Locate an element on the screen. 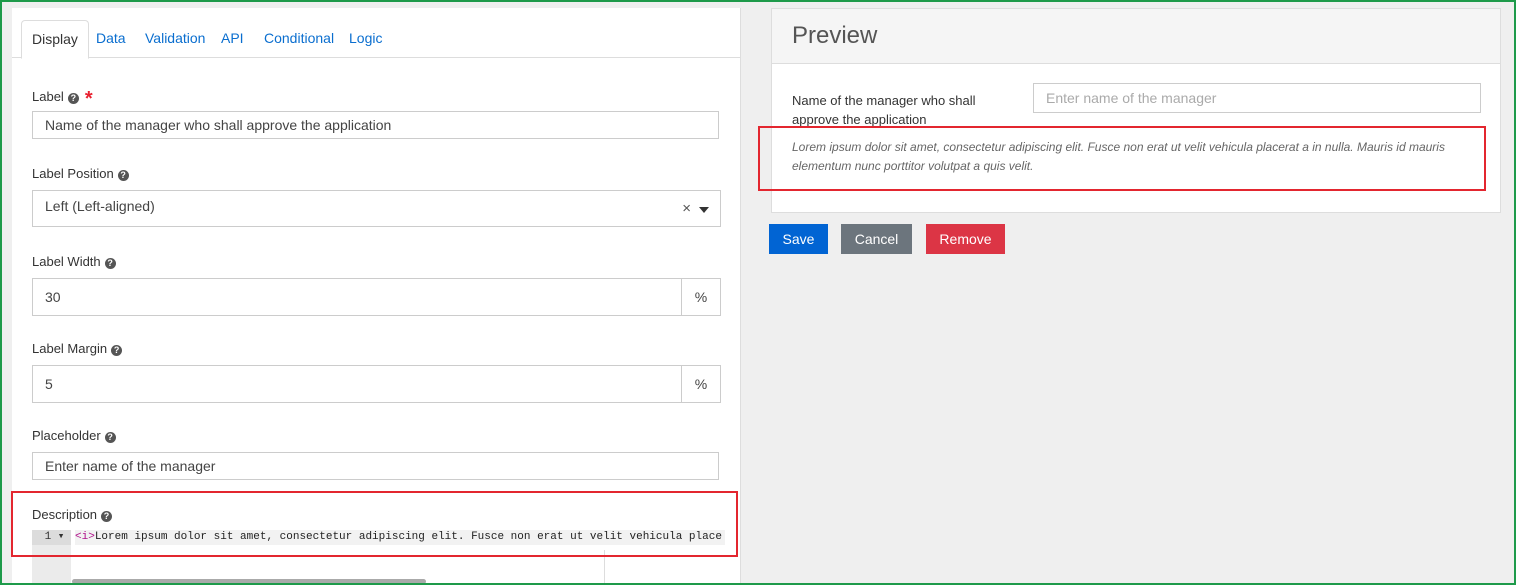  highlight-preview-description is located at coordinates (1122, 158).